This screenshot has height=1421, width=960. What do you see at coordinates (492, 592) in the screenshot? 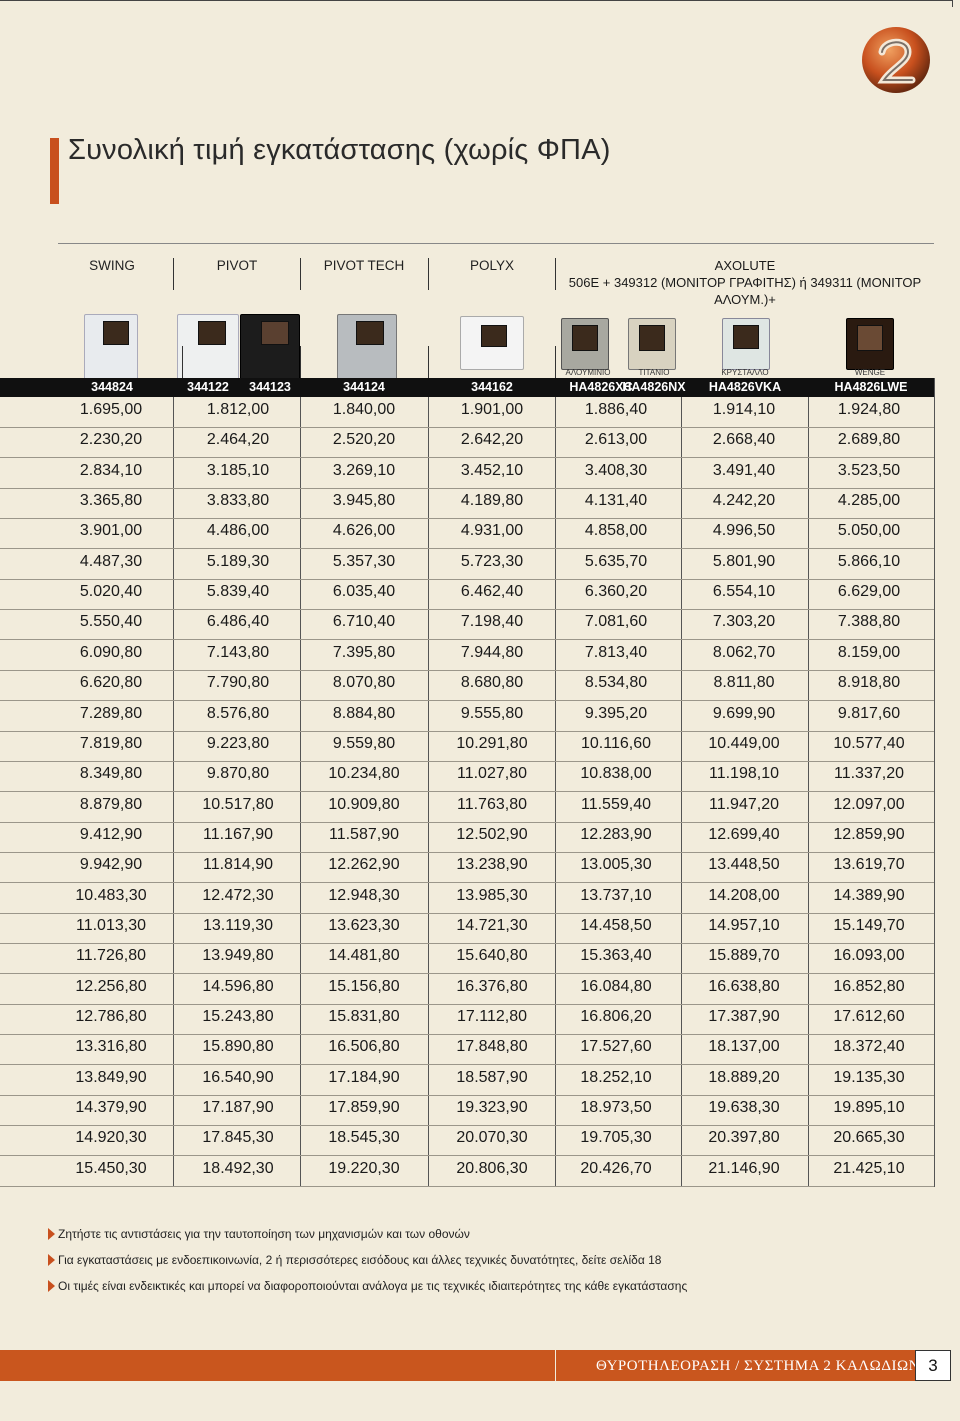
I see `price-cell: 6.462,40` at bounding box center [492, 592].